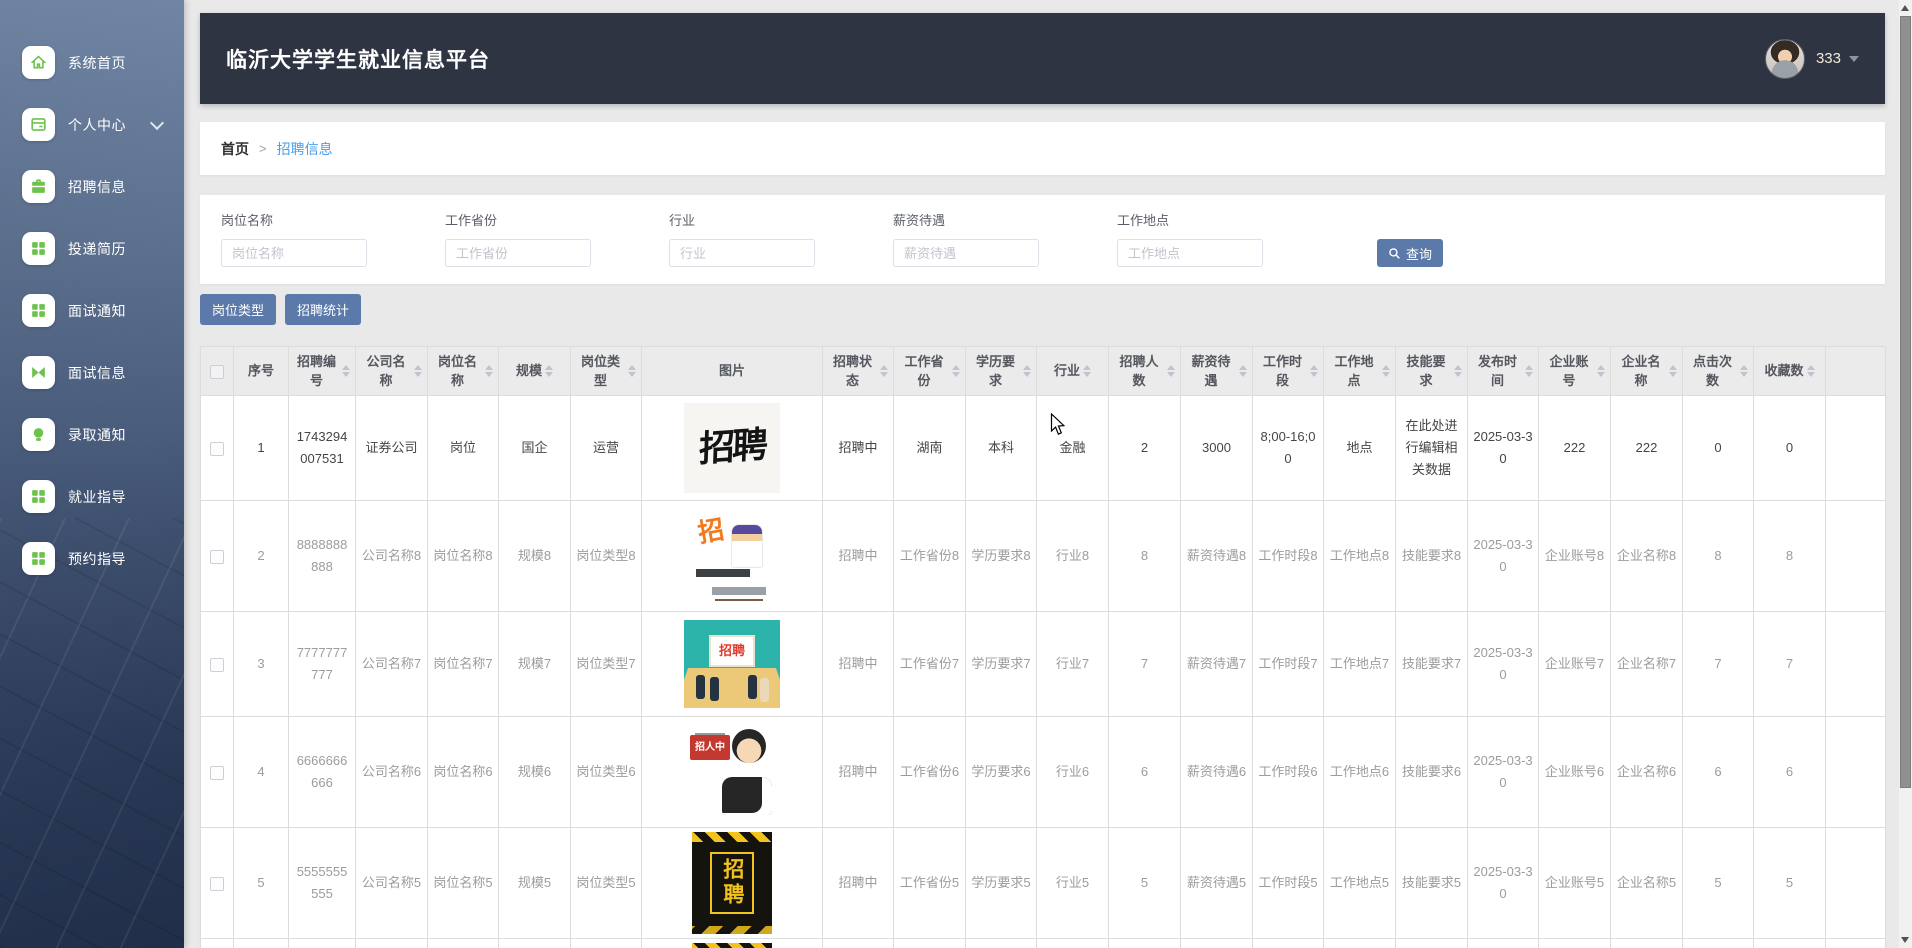  I want to click on table-cell: 岗位类型6, so click(606, 772).